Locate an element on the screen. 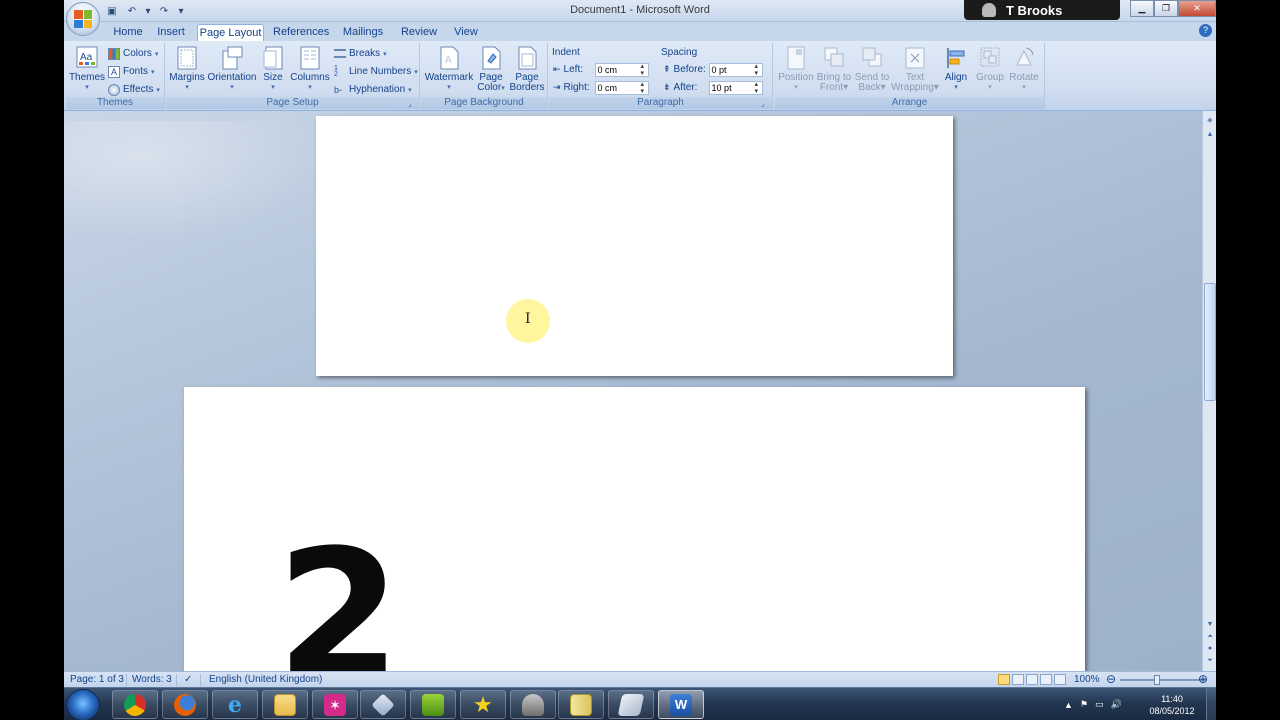 This screenshot has width=1280, height=720. taskbar-app-pad is located at coordinates (631, 704).